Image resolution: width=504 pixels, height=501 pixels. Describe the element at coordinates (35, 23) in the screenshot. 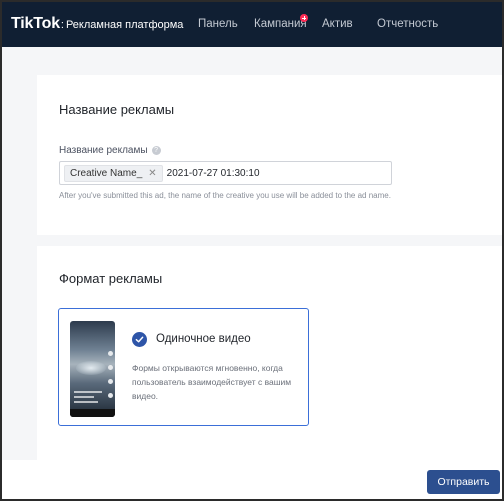

I see `logo-mark: TikTok` at that location.